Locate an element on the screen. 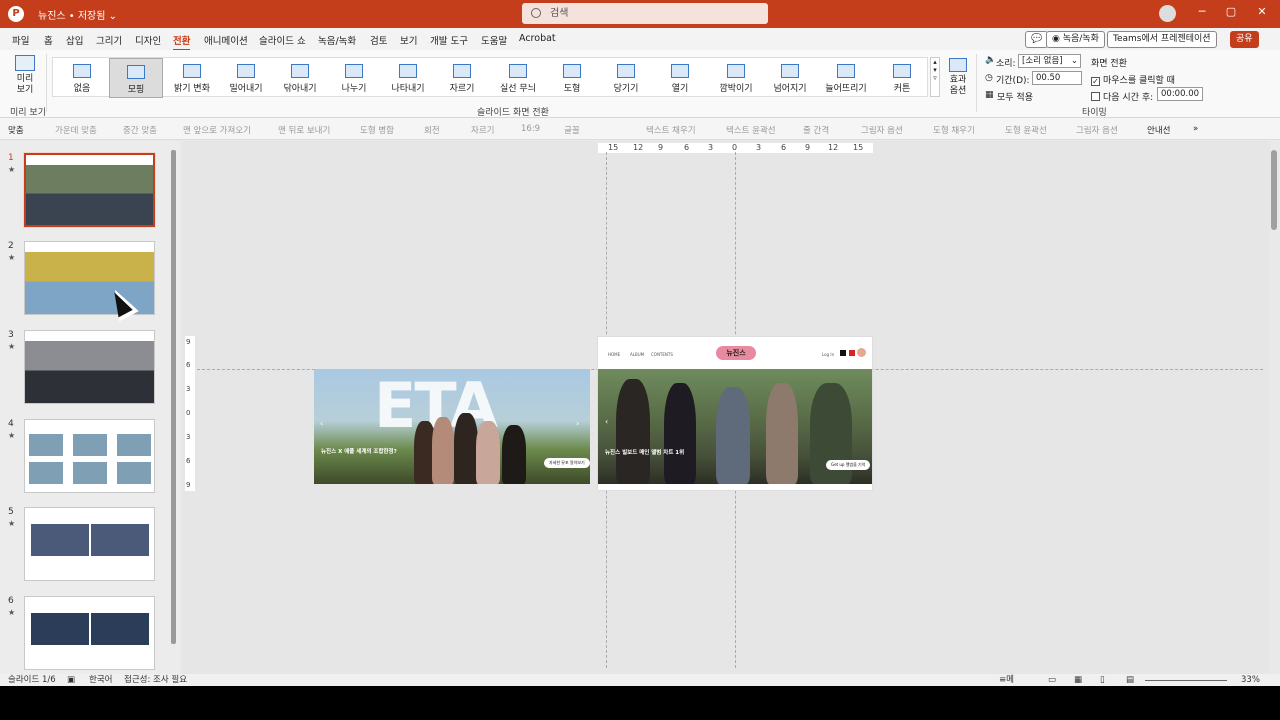 This screenshot has width=1280, height=720. toolbar-item-1: 가운데 맞춤 is located at coordinates (76, 130).